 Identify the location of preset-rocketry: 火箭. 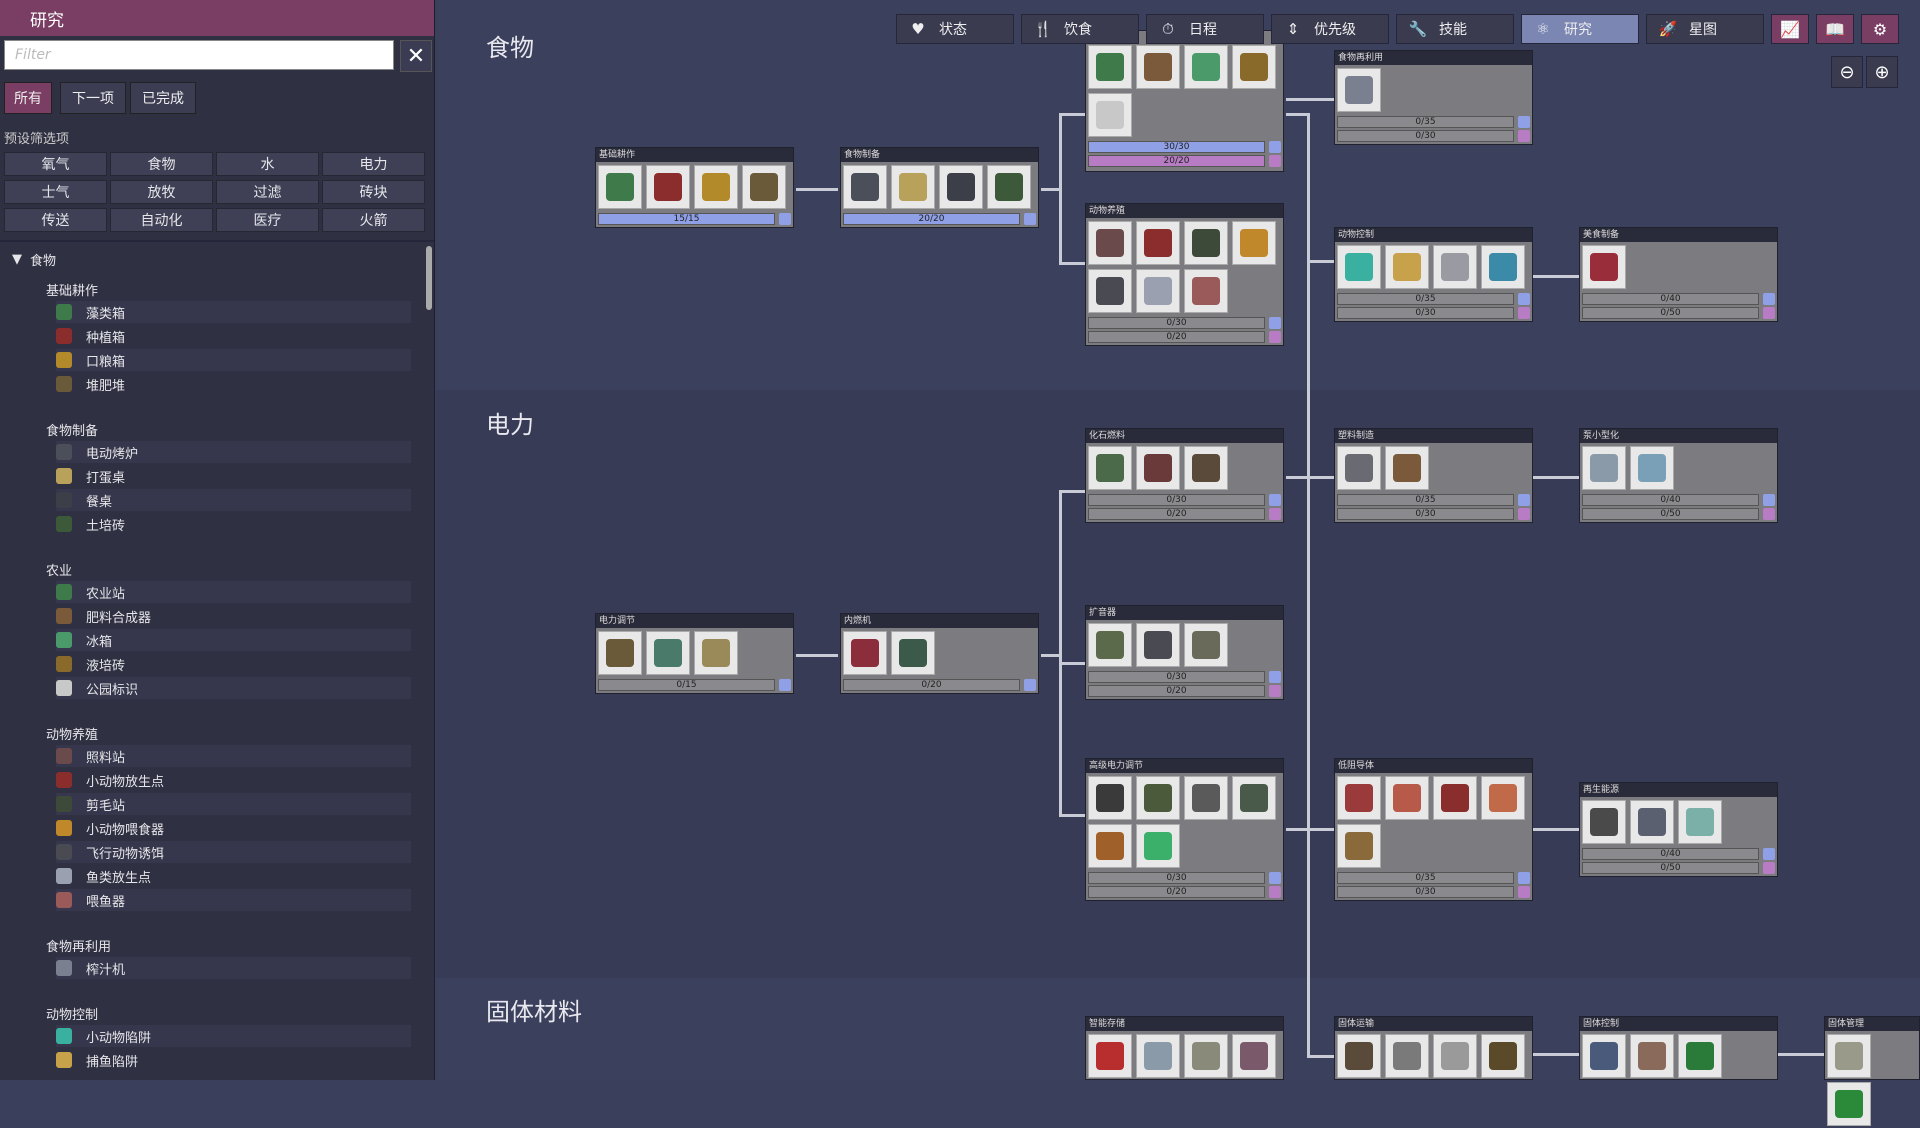
(373, 220).